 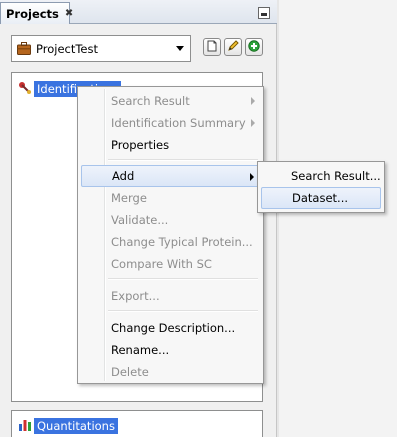 What do you see at coordinates (101, 48) in the screenshot?
I see `project-select: ProjectTest` at bounding box center [101, 48].